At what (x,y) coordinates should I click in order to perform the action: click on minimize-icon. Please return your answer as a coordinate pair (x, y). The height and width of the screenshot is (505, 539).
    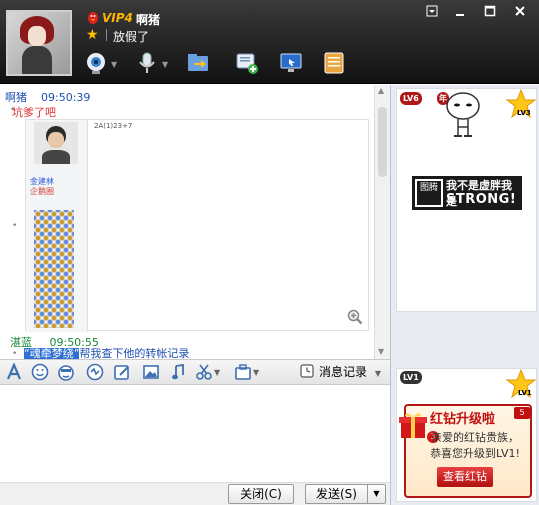
    Looking at the image, I should click on (460, 13).